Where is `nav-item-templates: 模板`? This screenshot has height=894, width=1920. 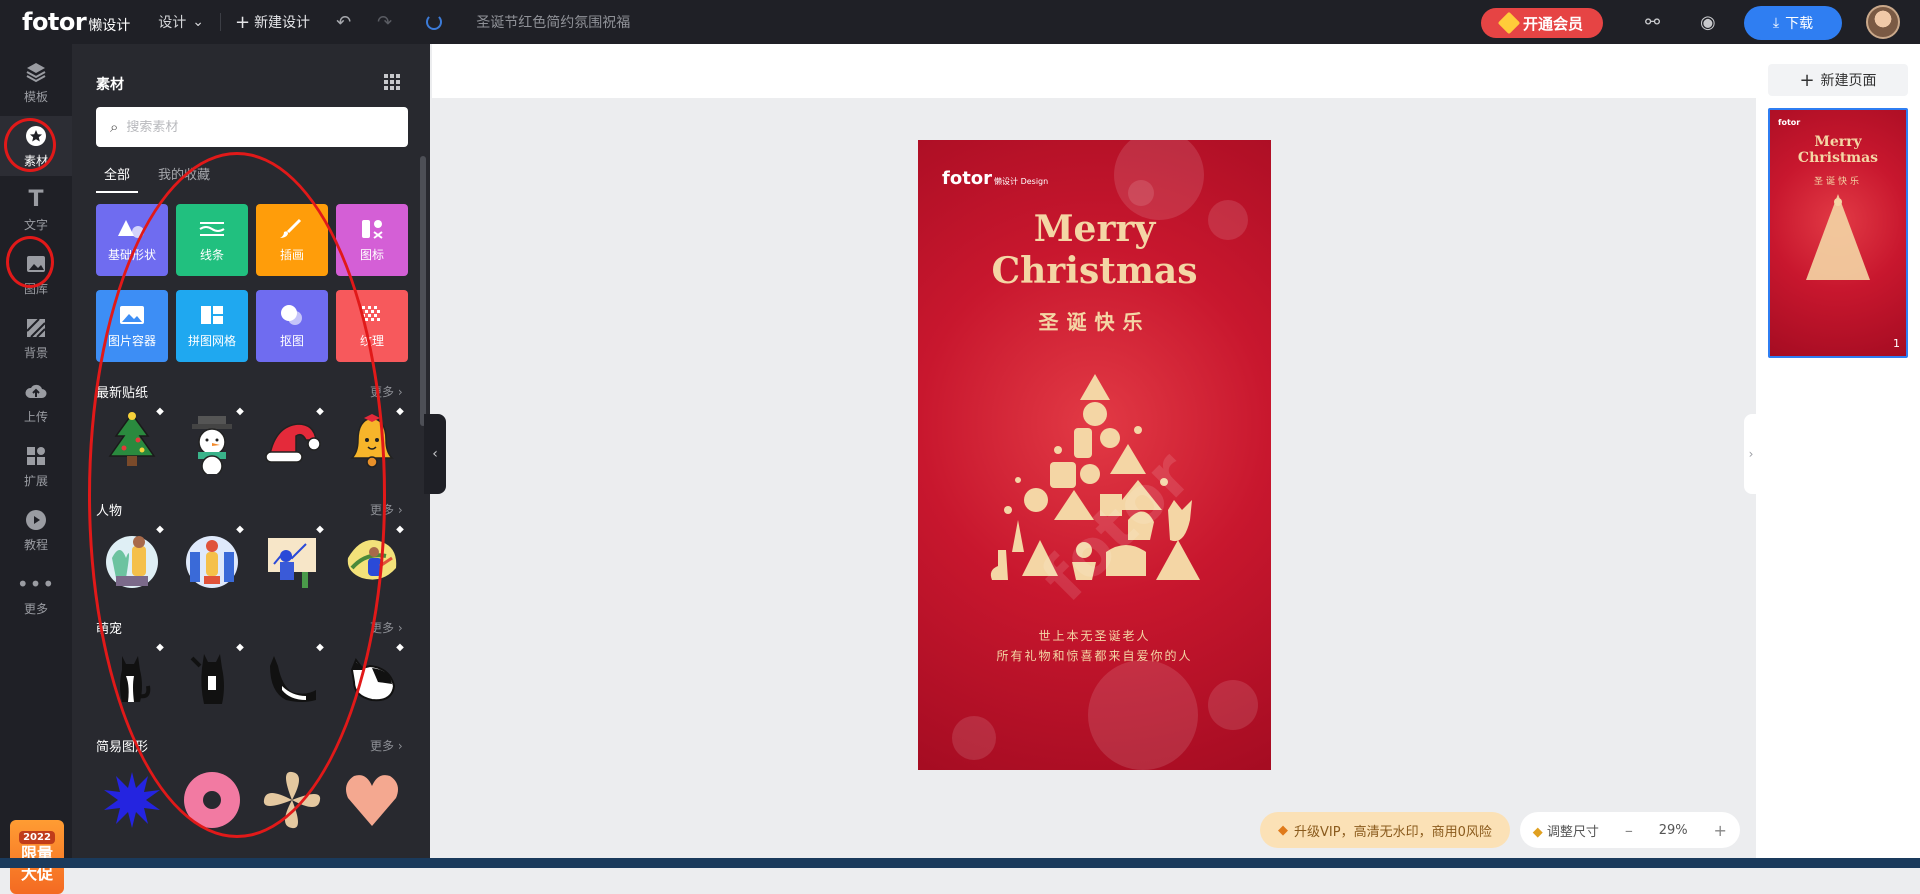 nav-item-templates: 模板 is located at coordinates (36, 82).